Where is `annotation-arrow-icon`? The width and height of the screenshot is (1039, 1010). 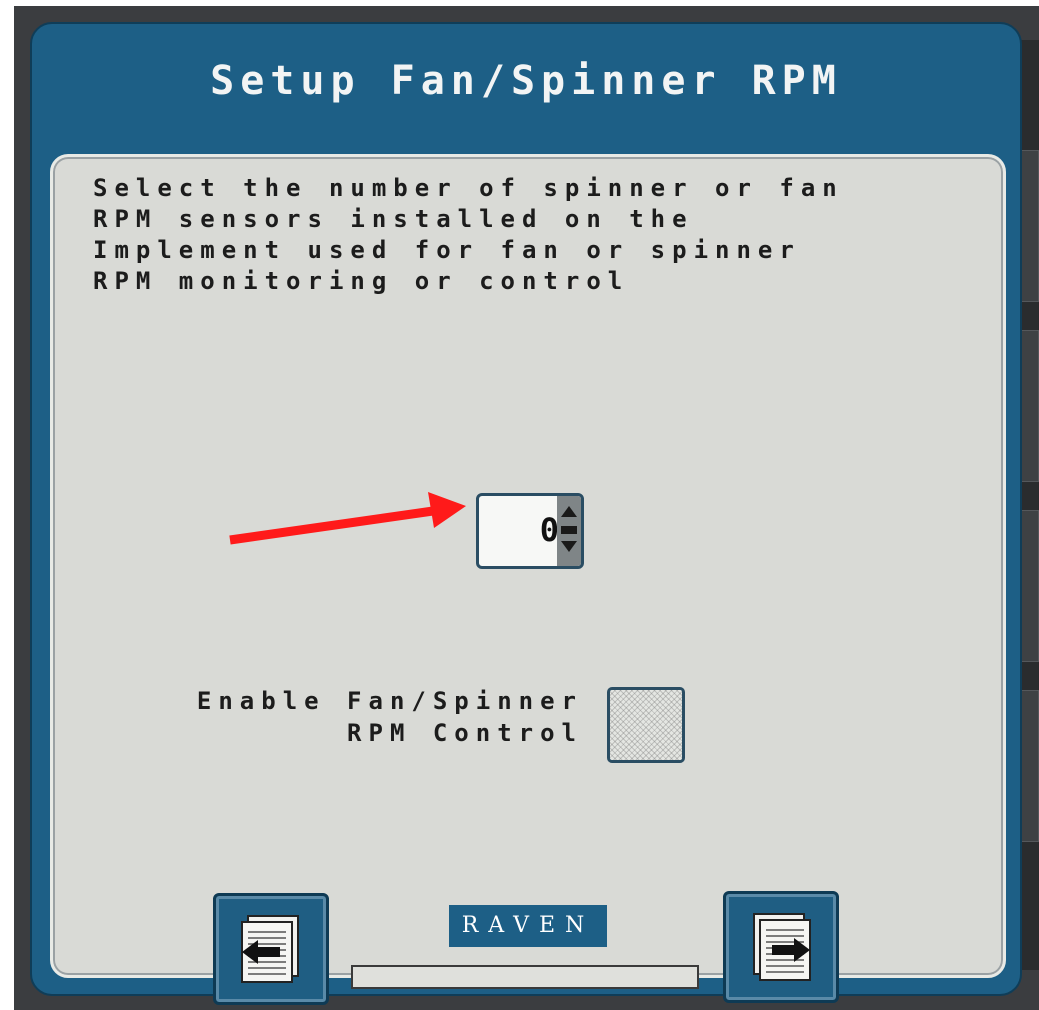 annotation-arrow-icon is located at coordinates (347, 518).